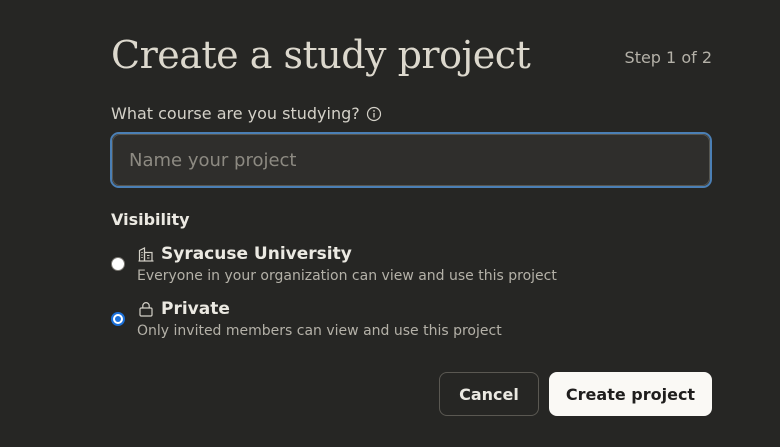 This screenshot has width=780, height=447. What do you see at coordinates (256, 254) in the screenshot?
I see `organization-option-label: Syracuse University` at bounding box center [256, 254].